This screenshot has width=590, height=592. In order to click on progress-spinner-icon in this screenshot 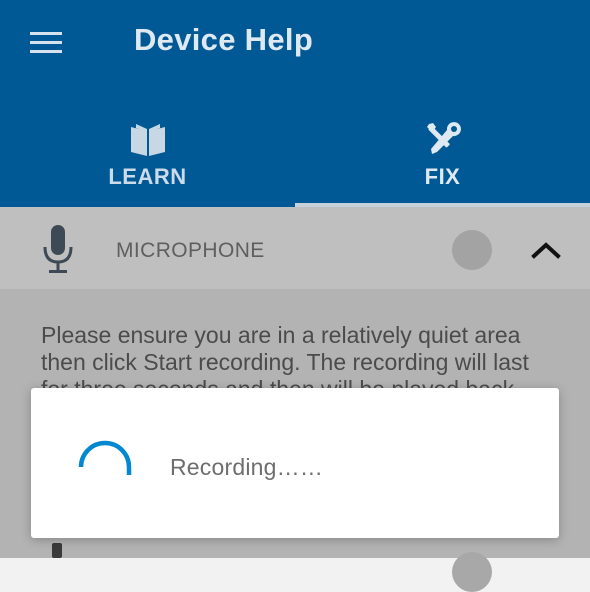, I will do `click(105, 467)`.